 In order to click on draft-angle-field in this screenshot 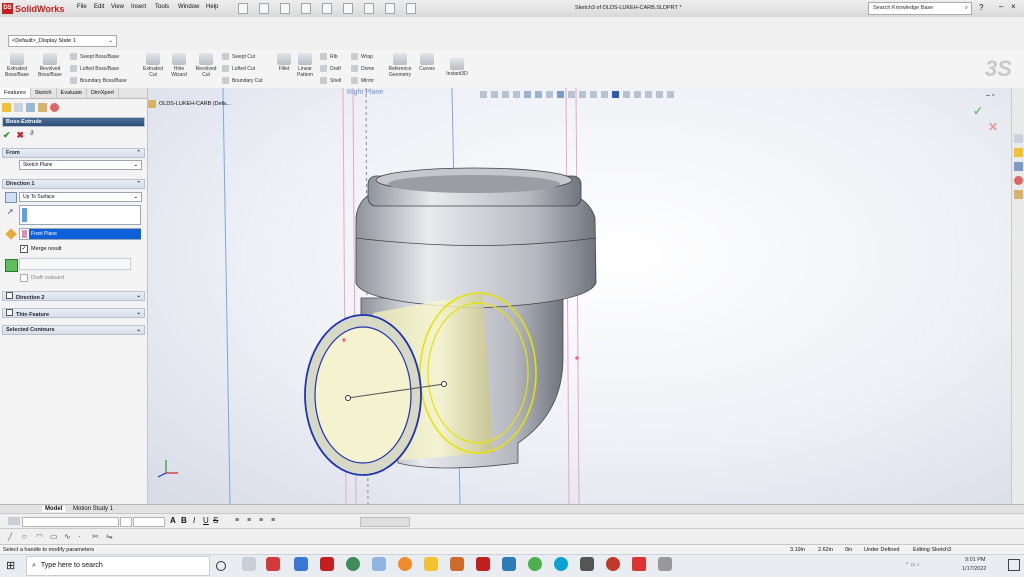, I will do `click(75, 264)`.